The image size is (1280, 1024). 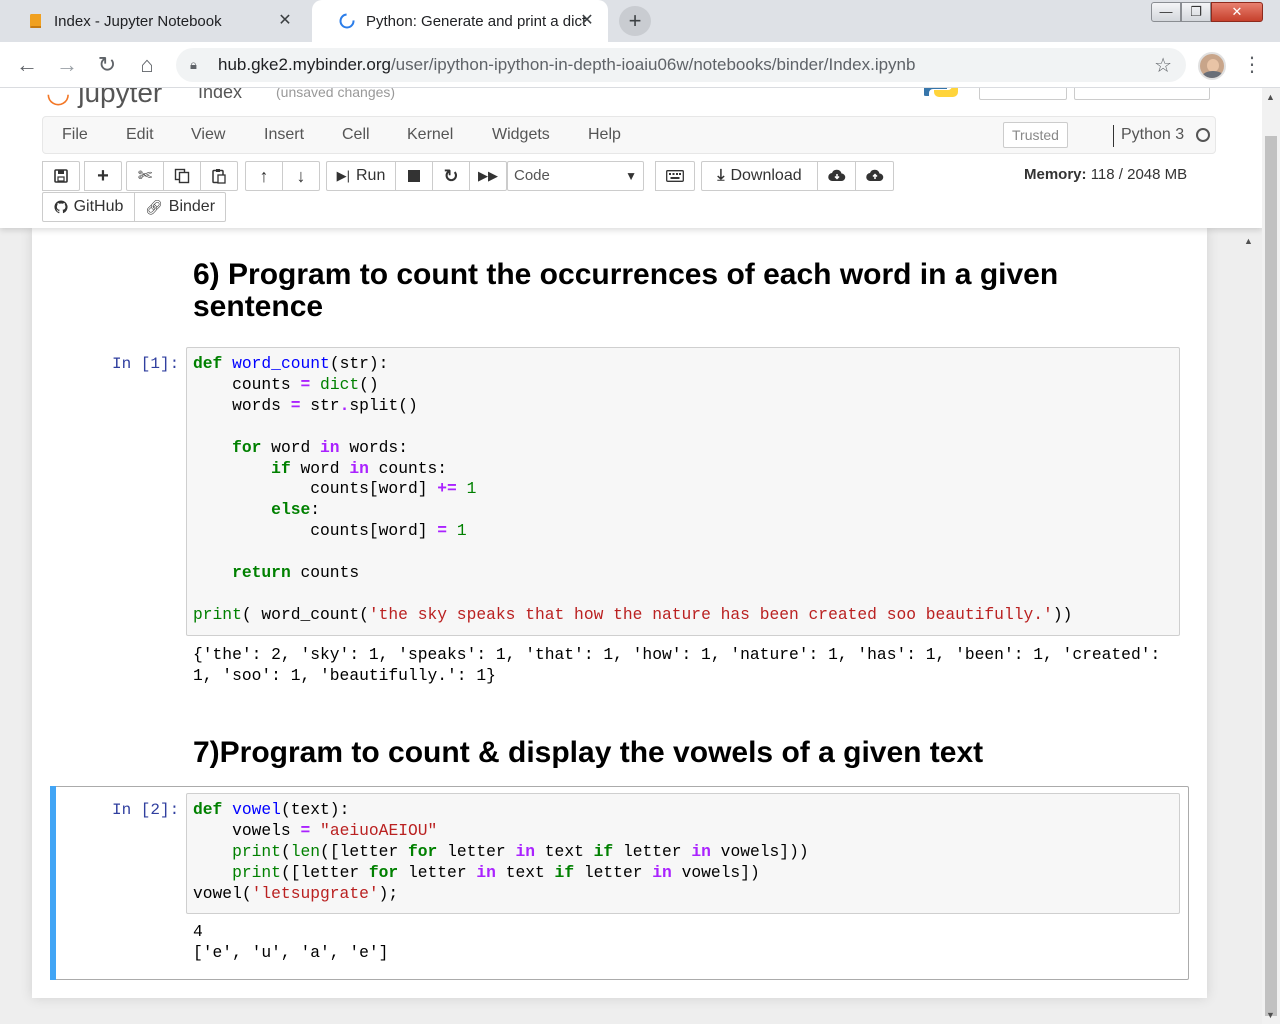 What do you see at coordinates (635, 21) in the screenshot?
I see `new-tab-button: +` at bounding box center [635, 21].